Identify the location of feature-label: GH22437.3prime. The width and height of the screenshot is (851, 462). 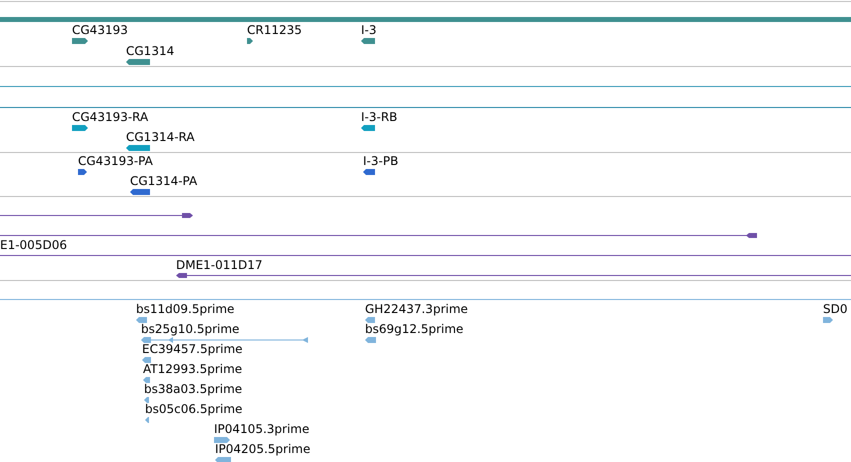
(416, 309).